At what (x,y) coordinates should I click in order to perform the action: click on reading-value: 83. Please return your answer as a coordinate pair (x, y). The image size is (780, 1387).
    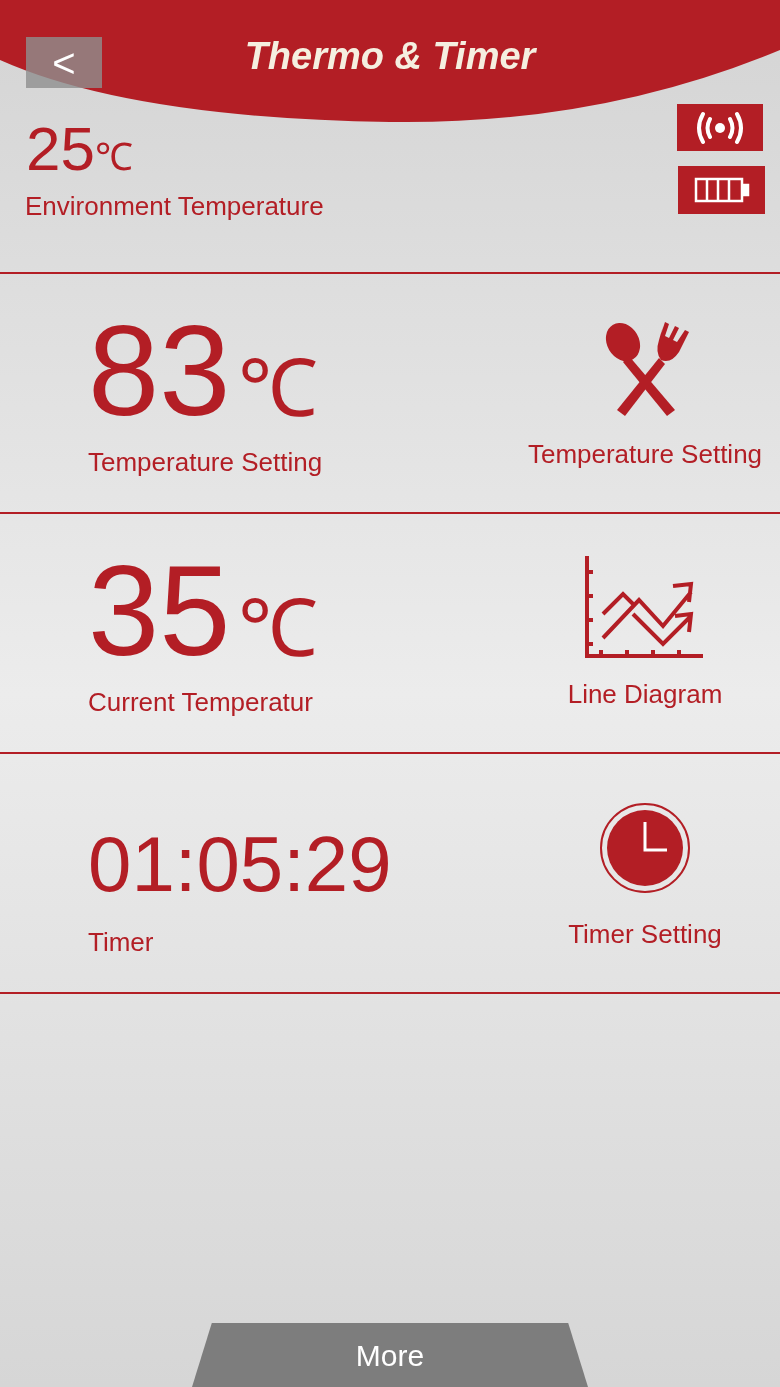
    Looking at the image, I should click on (159, 370).